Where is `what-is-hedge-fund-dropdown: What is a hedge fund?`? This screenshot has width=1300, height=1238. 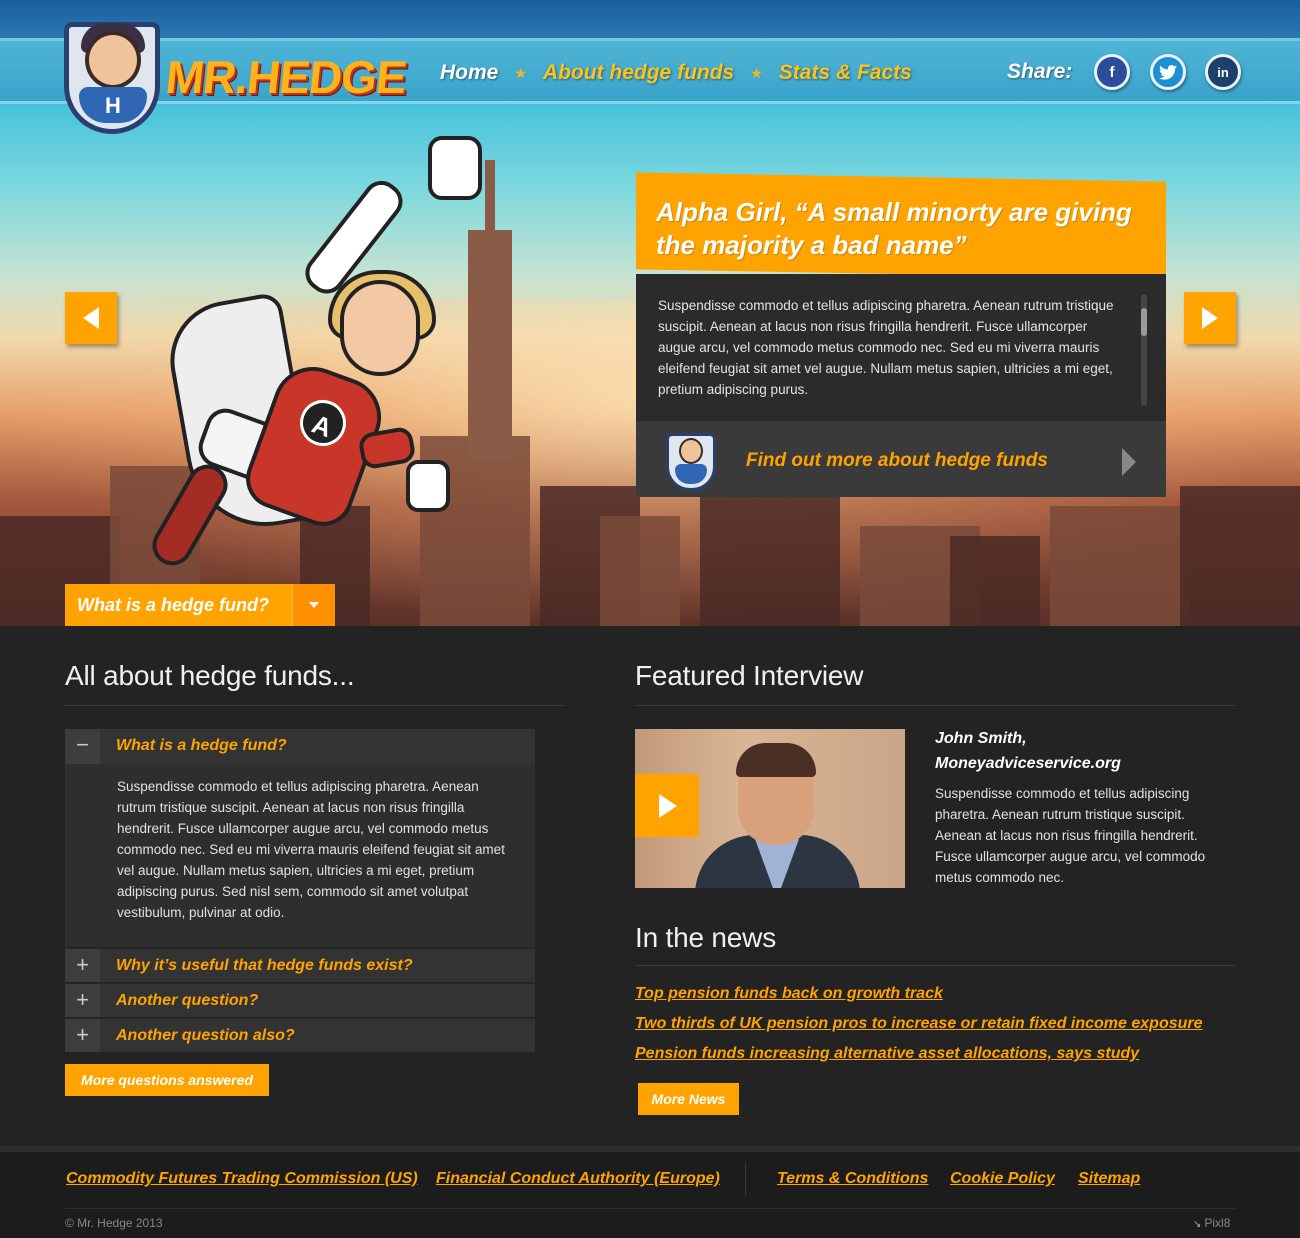 what-is-hedge-fund-dropdown: What is a hedge fund? is located at coordinates (200, 605).